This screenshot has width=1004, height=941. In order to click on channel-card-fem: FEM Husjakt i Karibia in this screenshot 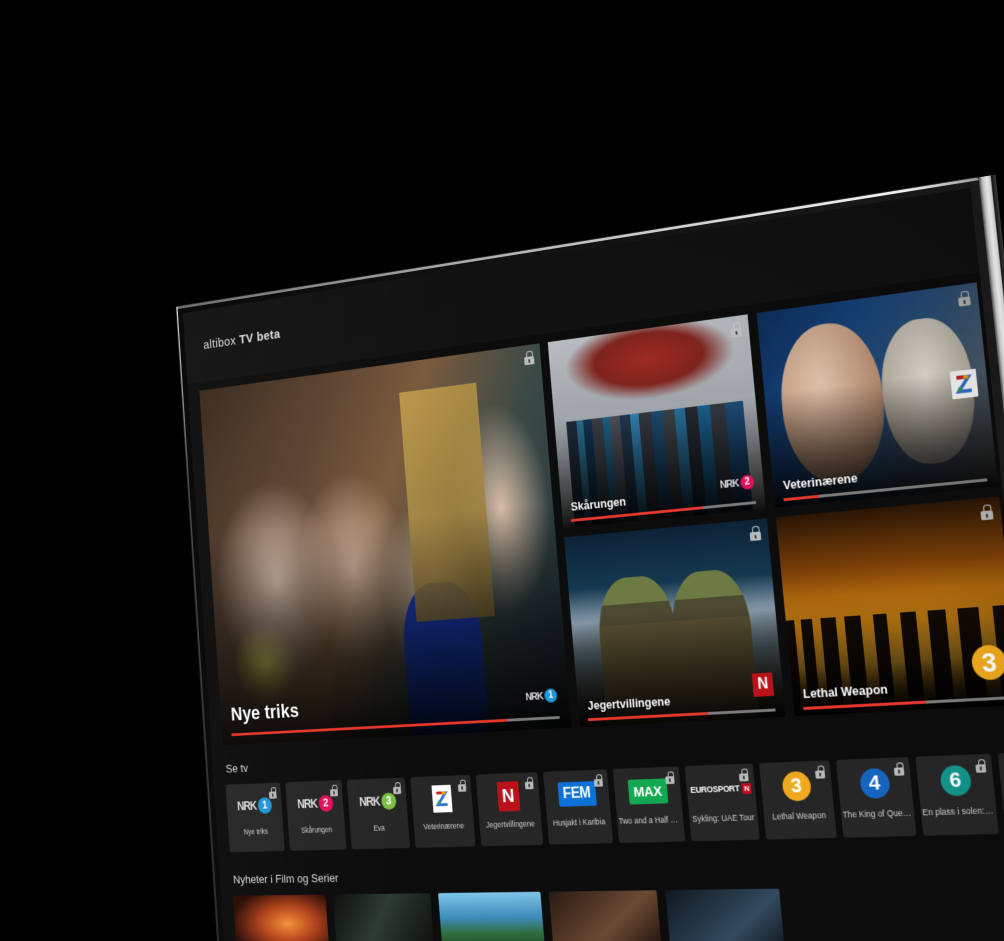, I will do `click(578, 807)`.